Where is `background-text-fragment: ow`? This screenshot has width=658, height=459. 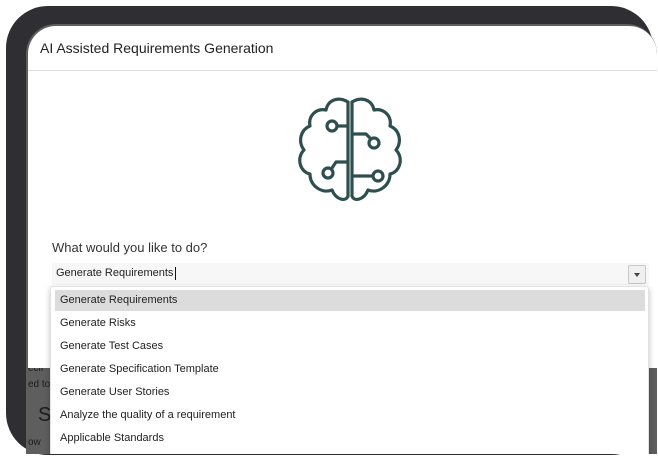 background-text-fragment: ow is located at coordinates (34, 442).